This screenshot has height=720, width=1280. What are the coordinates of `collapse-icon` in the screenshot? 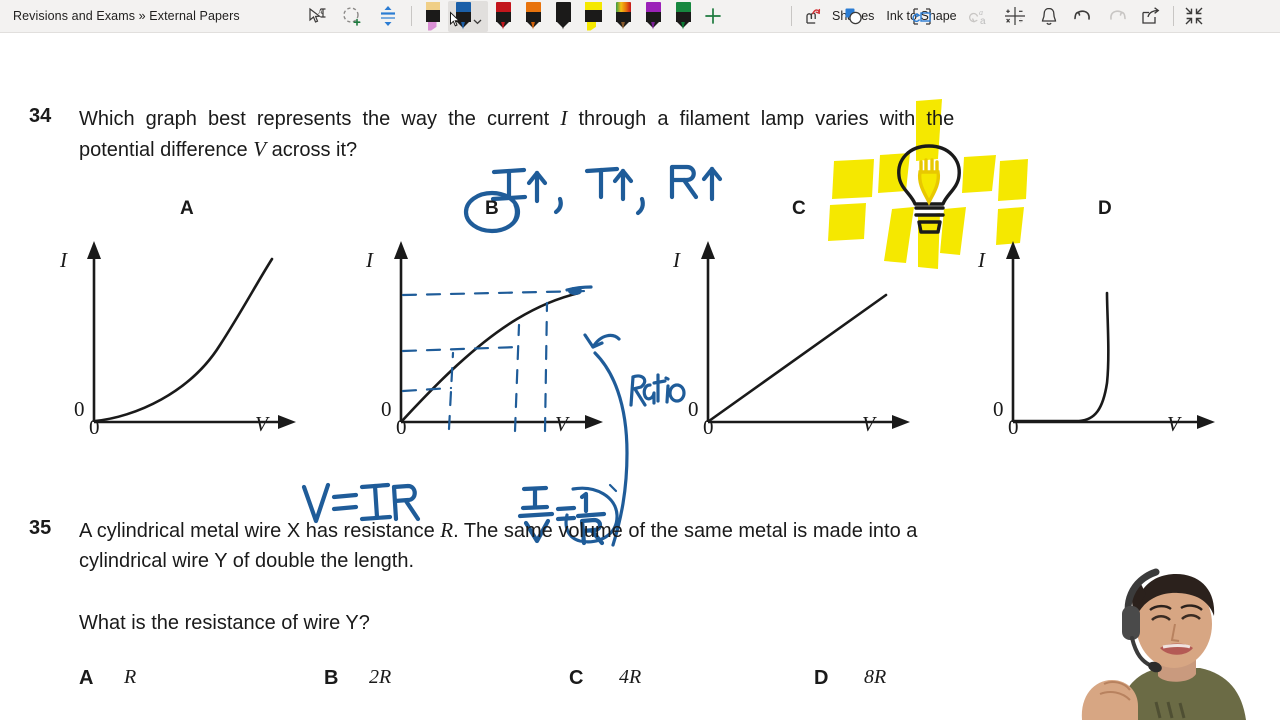 It's located at (1194, 16).